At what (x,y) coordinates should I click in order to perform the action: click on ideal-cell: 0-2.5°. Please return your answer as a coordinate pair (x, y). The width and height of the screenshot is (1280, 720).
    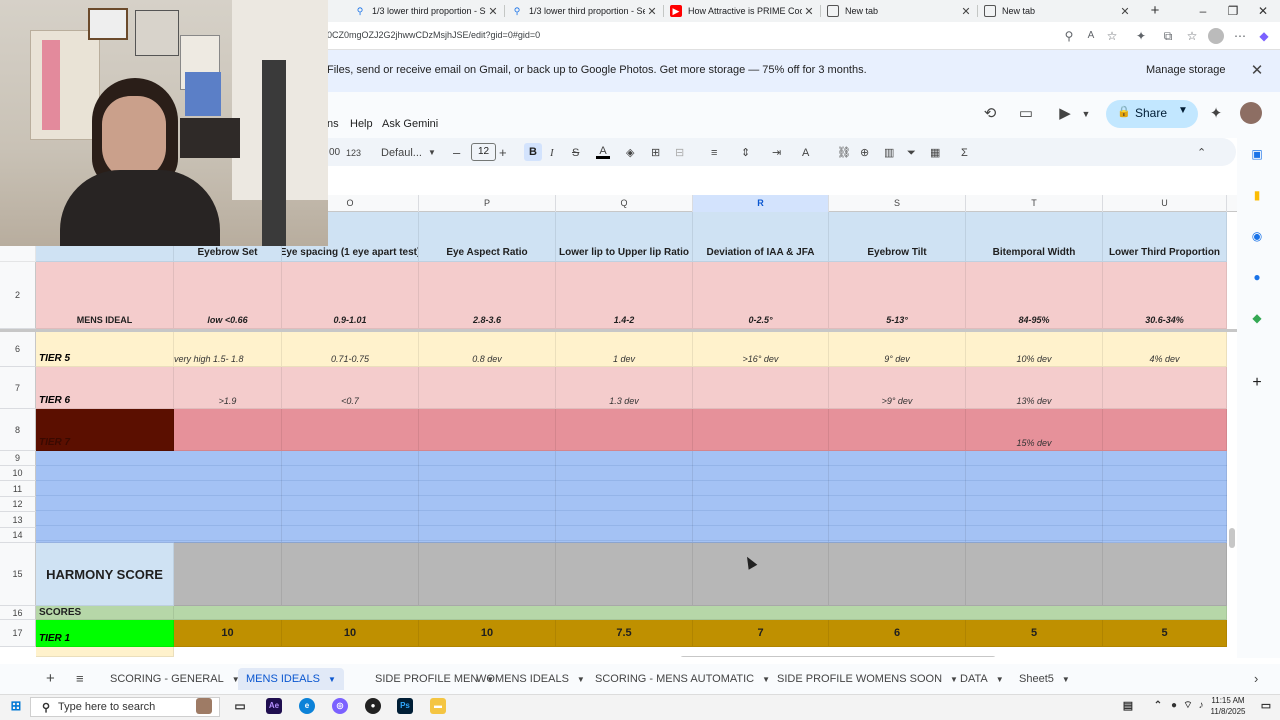
    Looking at the image, I should click on (761, 295).